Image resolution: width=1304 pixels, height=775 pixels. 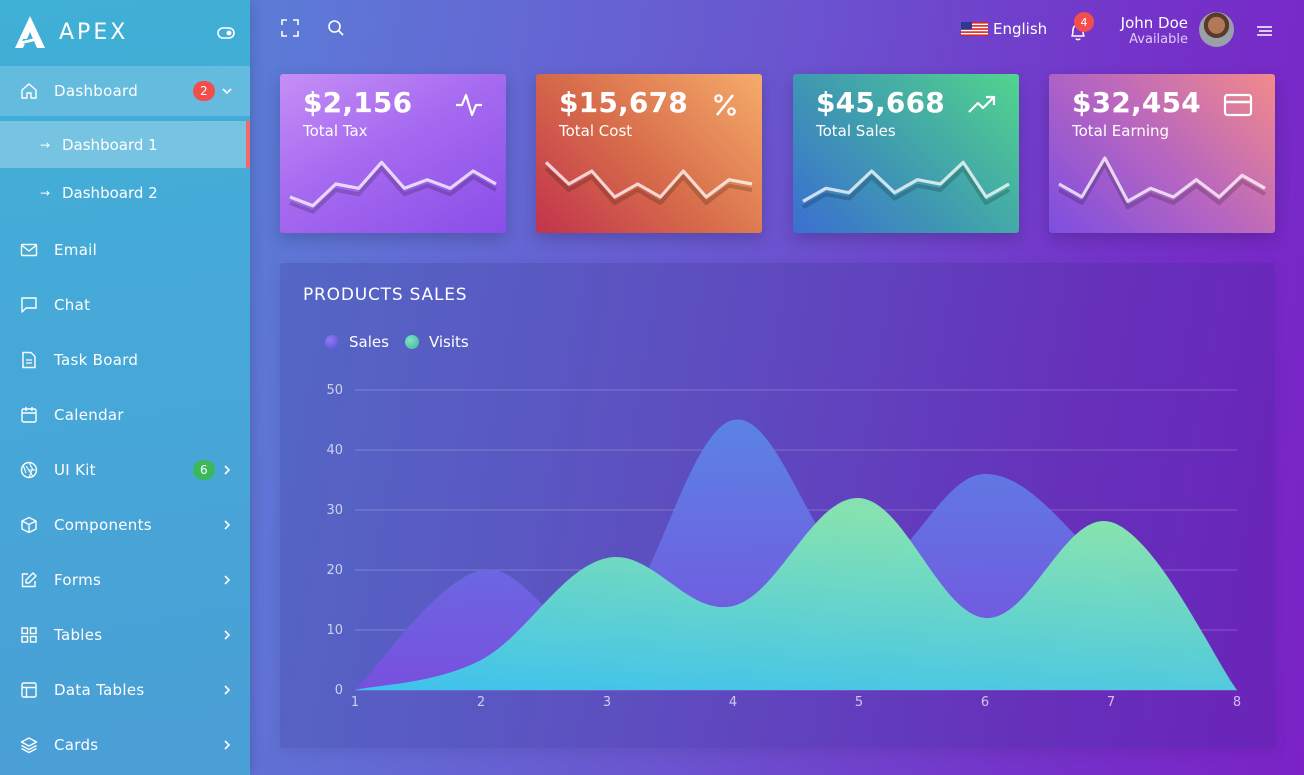 What do you see at coordinates (96, 91) in the screenshot?
I see `sidebar-item-label: Dashboard` at bounding box center [96, 91].